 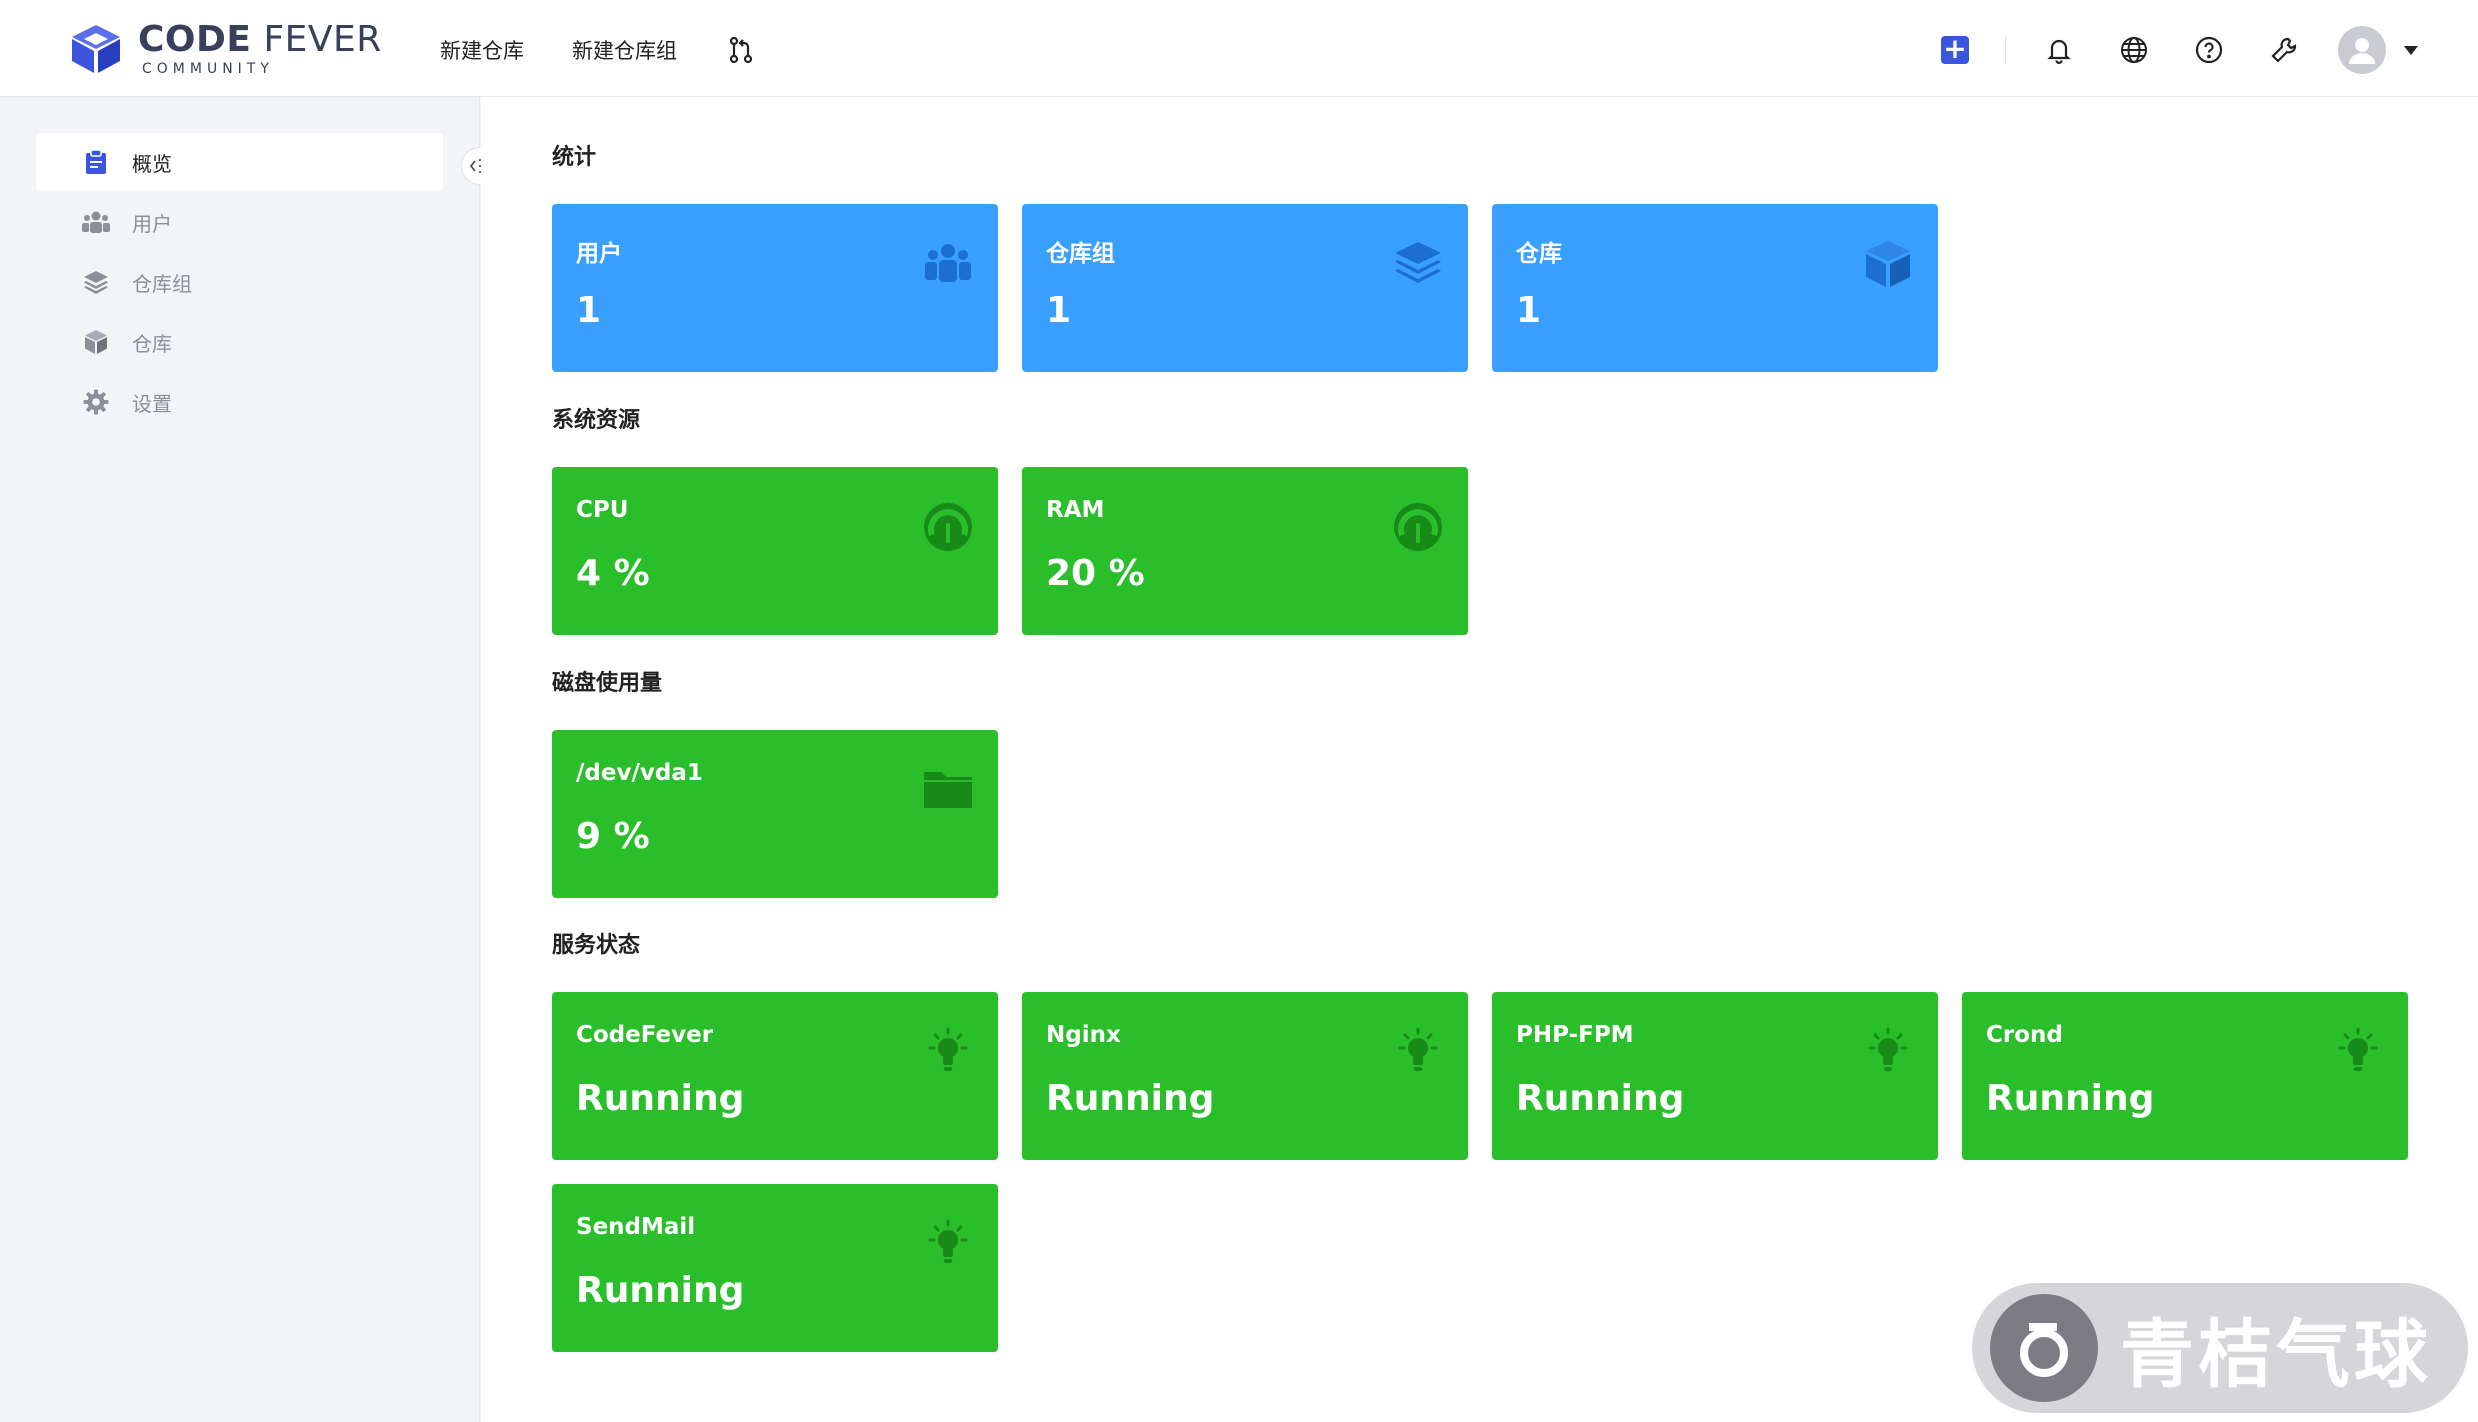 I want to click on card-label: SendMail, so click(x=636, y=1227).